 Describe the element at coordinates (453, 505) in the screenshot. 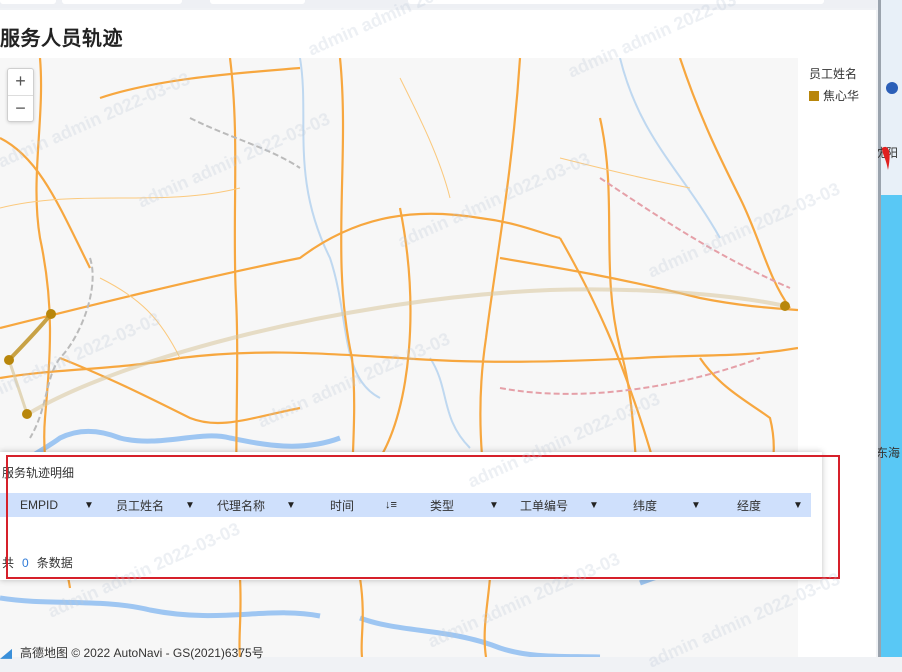

I see `column-header-type: 类型 ▼` at that location.